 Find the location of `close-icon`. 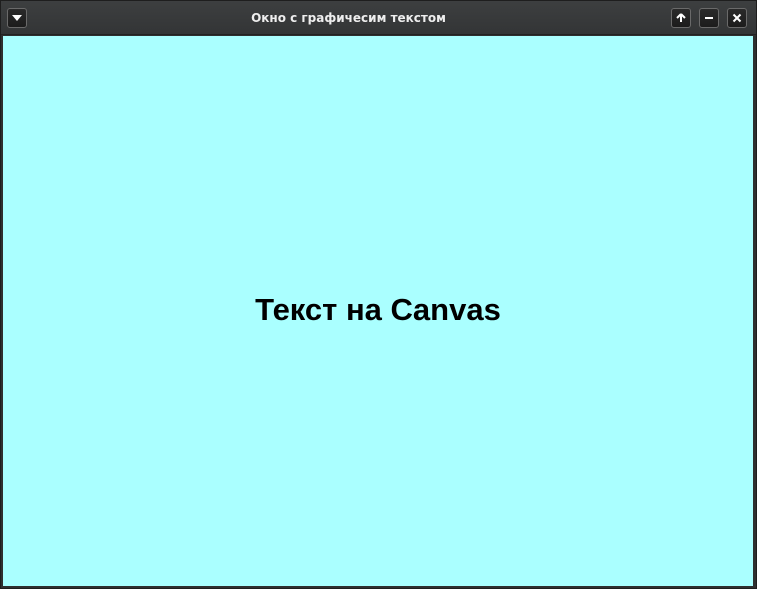

close-icon is located at coordinates (737, 18).